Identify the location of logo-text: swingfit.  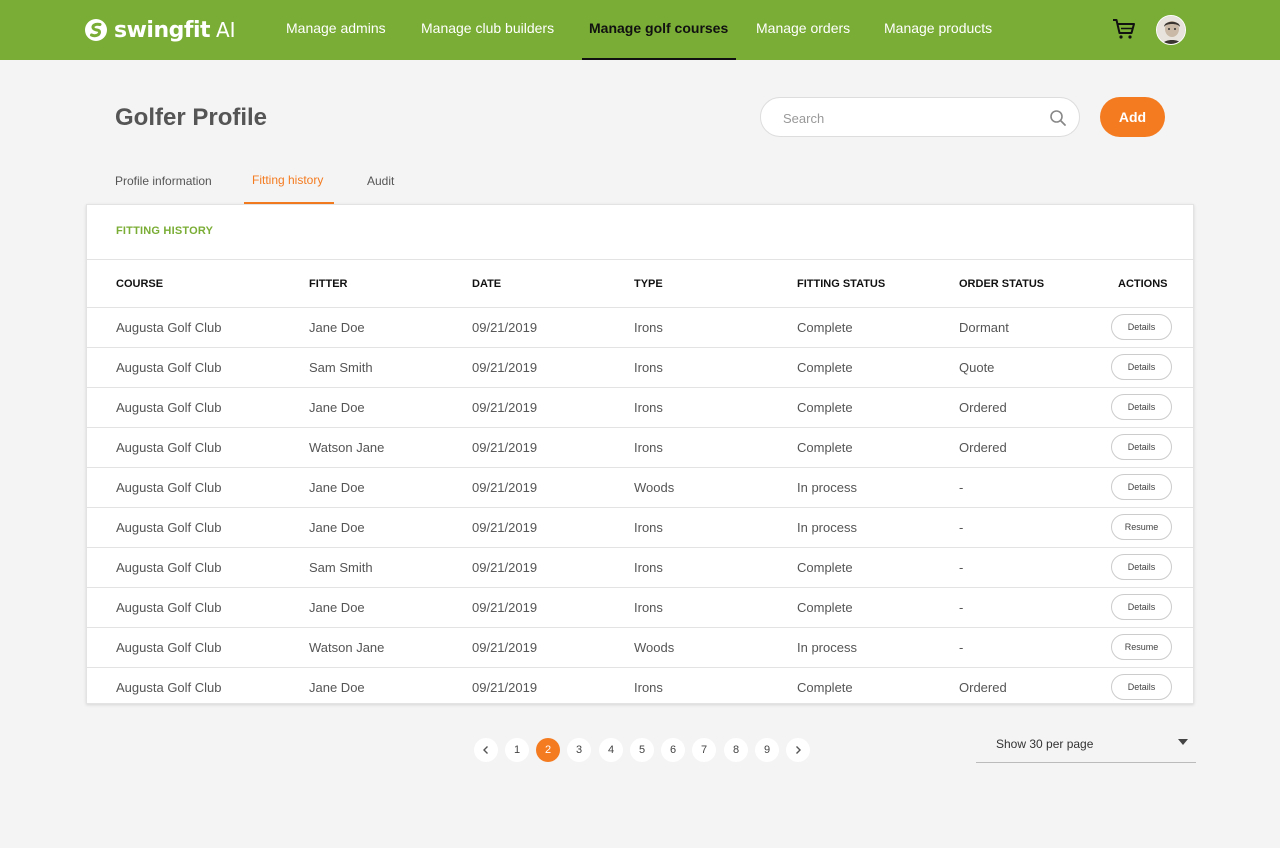
(162, 30).